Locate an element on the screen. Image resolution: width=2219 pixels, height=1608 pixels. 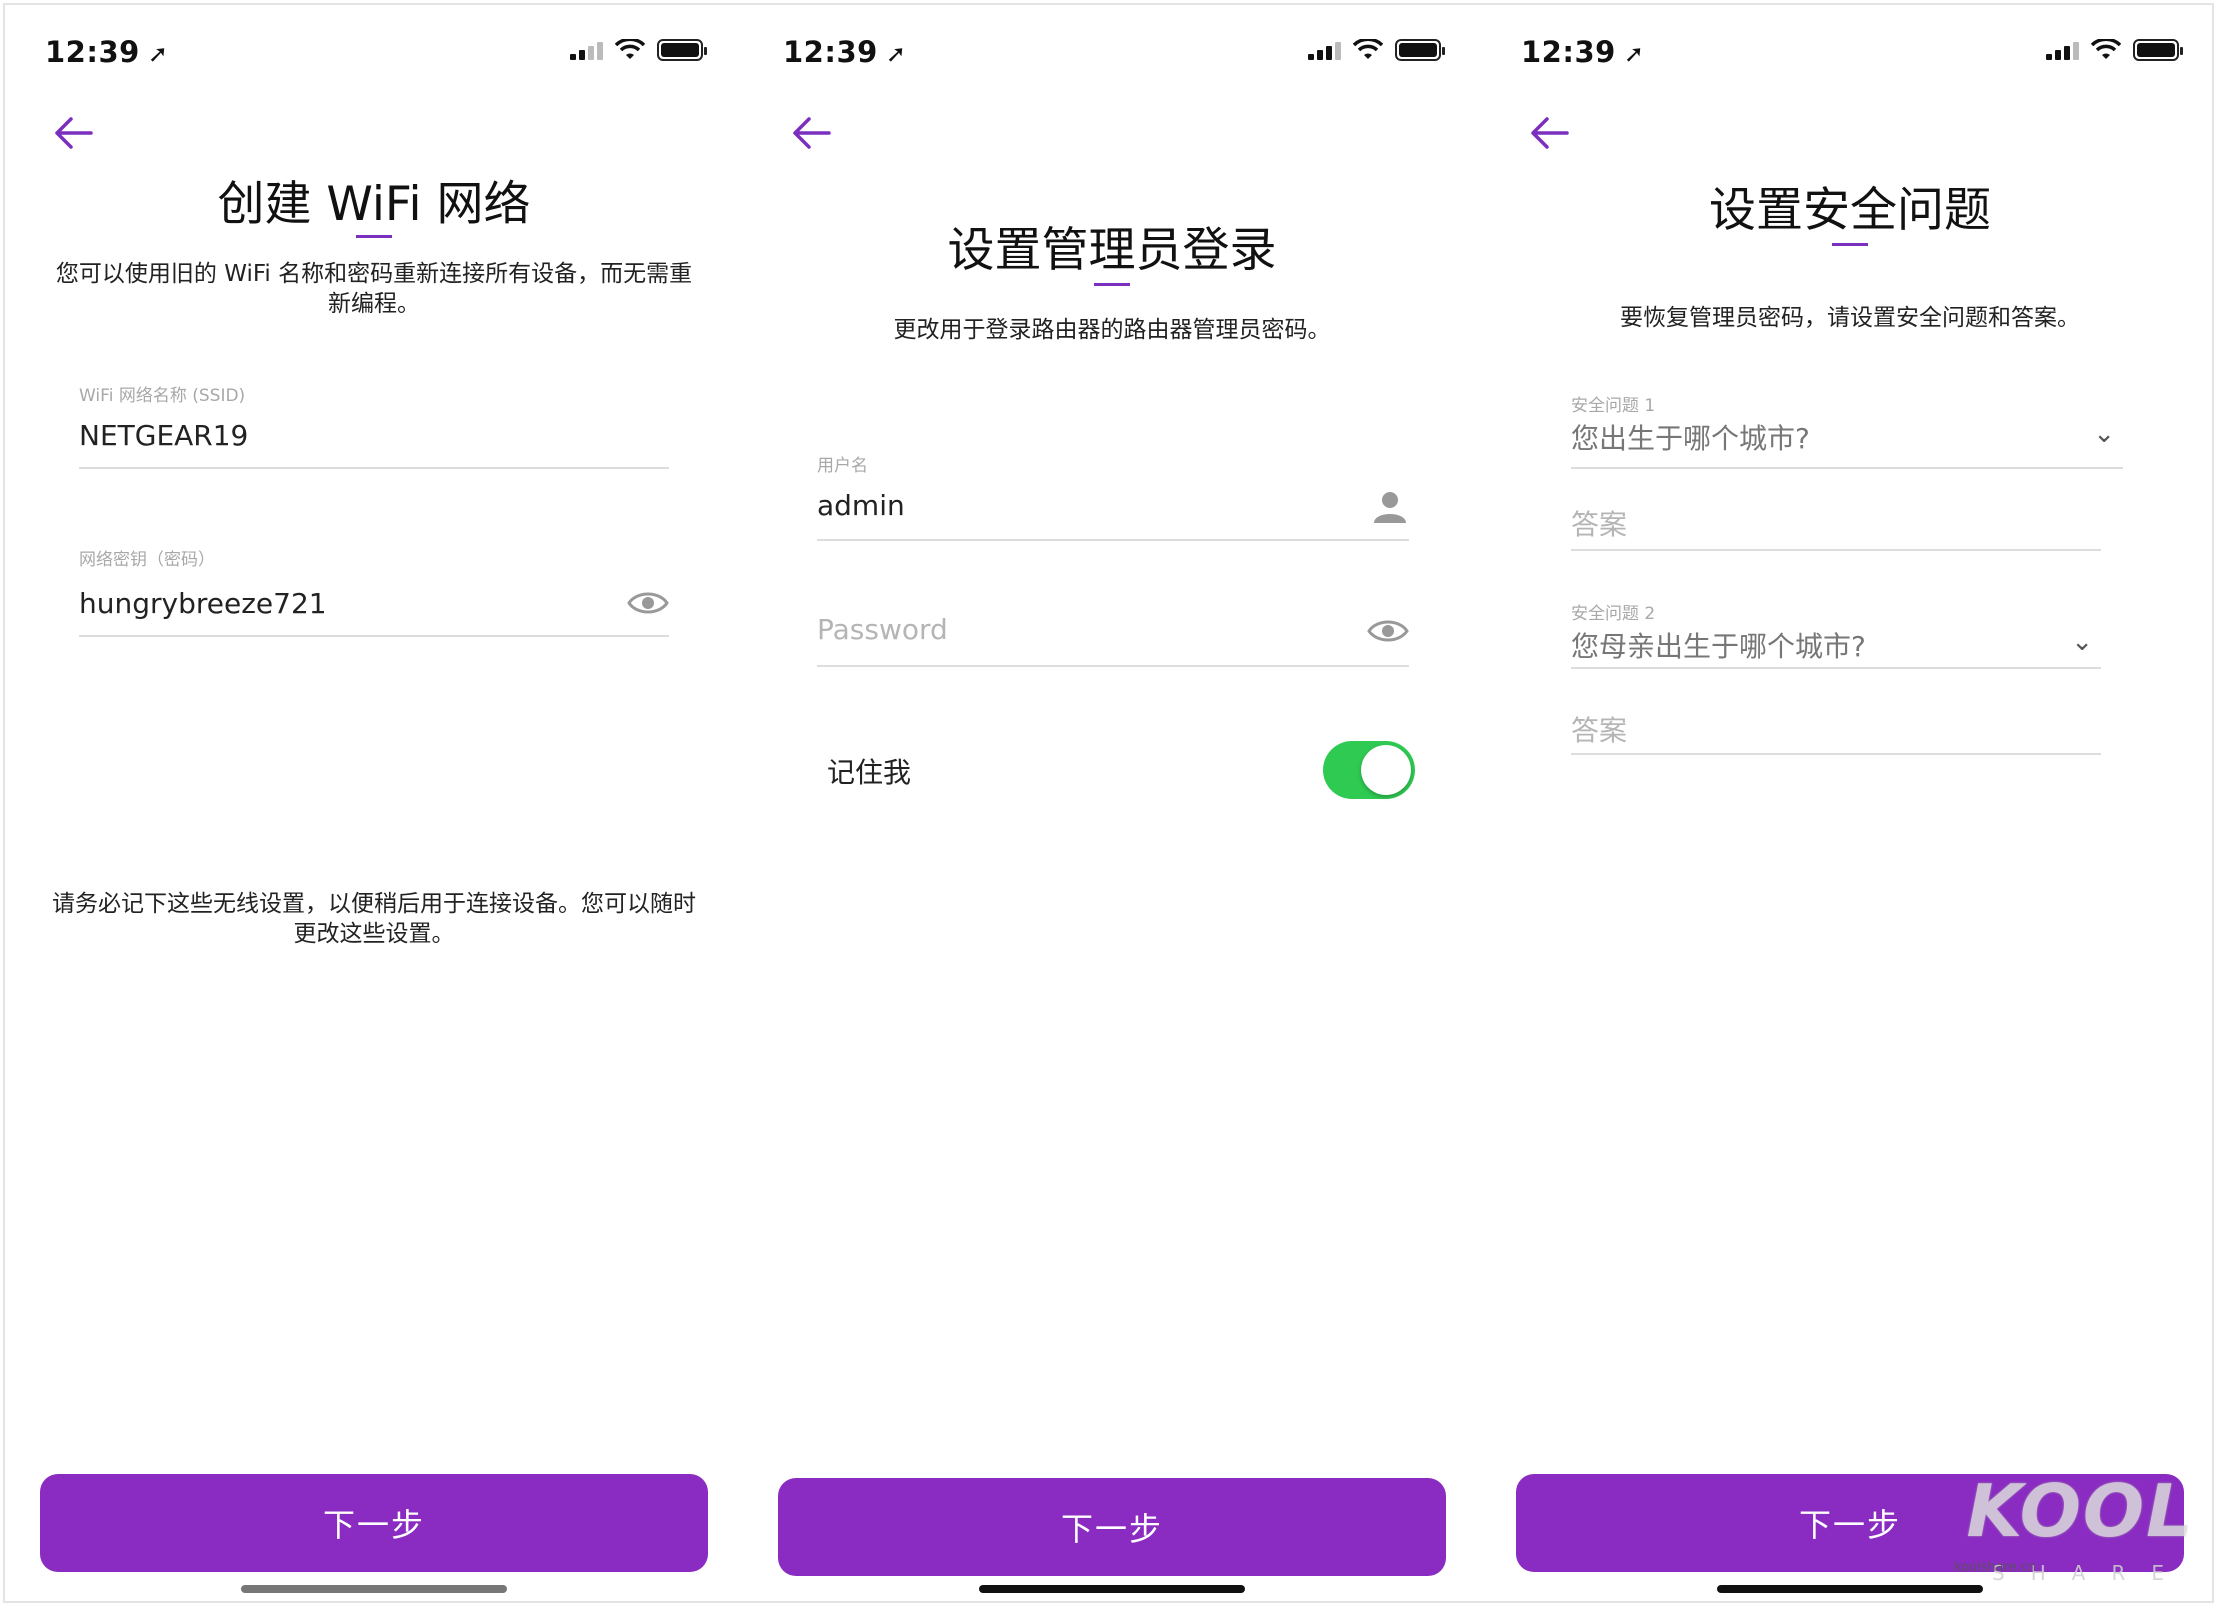
ssid-value: NETGEAR19 is located at coordinates (164, 435).